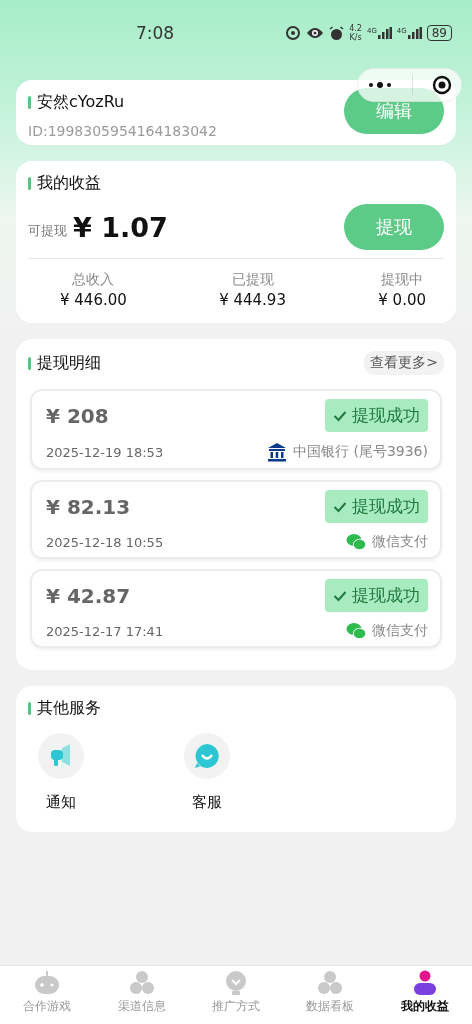 Image resolution: width=472 pixels, height=1024 pixels. Describe the element at coordinates (155, 33) in the screenshot. I see `status-time: 7:08` at that location.